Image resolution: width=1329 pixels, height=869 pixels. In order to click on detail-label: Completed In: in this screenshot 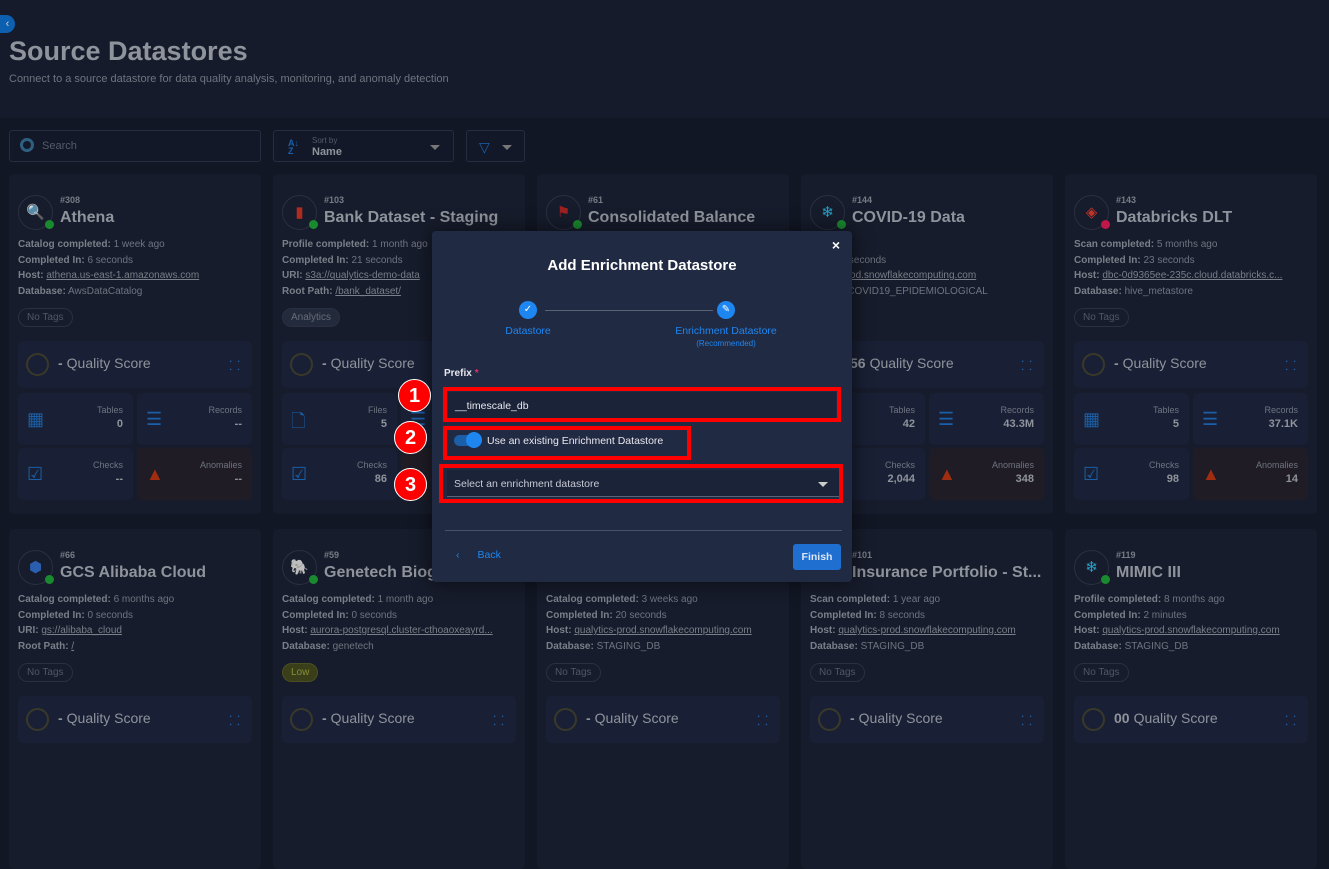, I will do `click(843, 615)`.